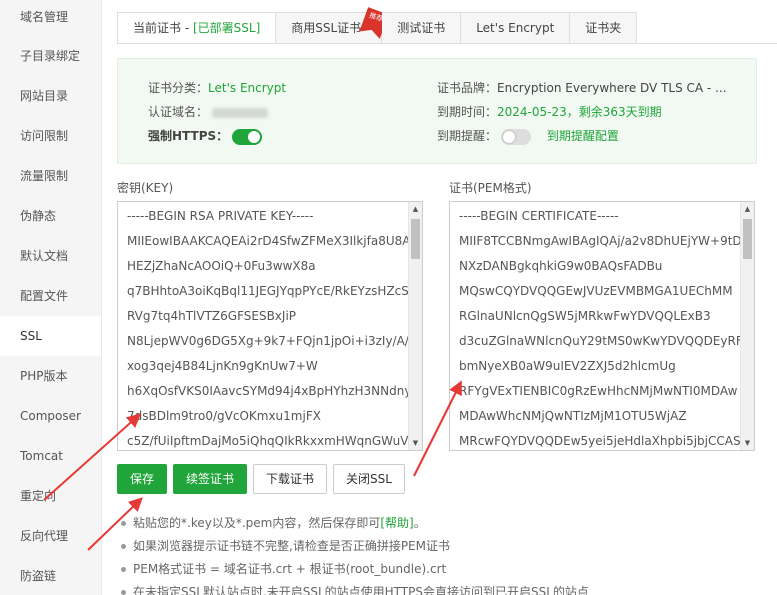 The width and height of the screenshot is (777, 595). What do you see at coordinates (50, 456) in the screenshot?
I see `sidebar-item-tomcat: Tomcat` at bounding box center [50, 456].